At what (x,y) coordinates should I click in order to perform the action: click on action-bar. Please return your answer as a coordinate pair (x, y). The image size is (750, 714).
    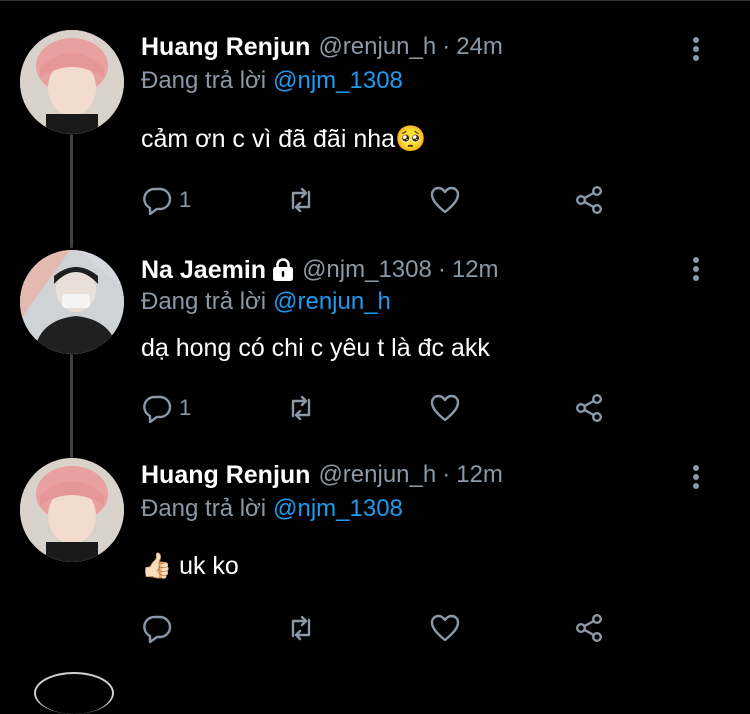
    Looking at the image, I should click on (376, 628).